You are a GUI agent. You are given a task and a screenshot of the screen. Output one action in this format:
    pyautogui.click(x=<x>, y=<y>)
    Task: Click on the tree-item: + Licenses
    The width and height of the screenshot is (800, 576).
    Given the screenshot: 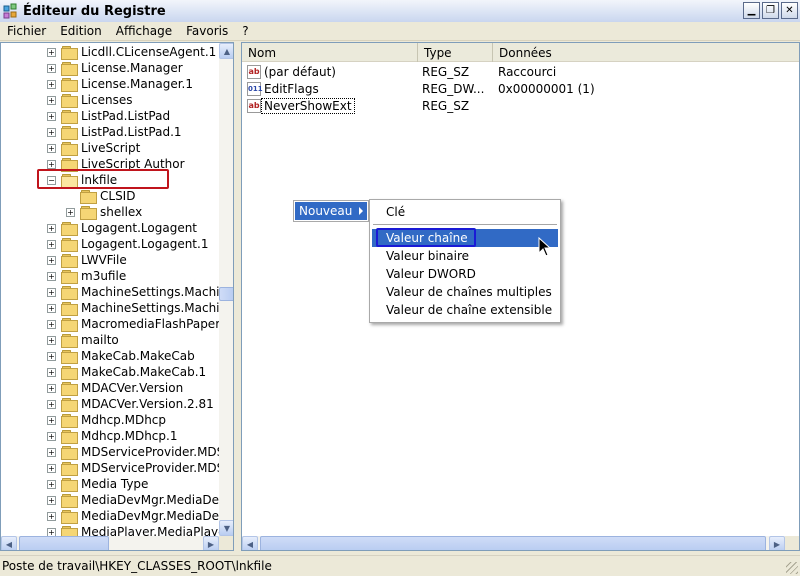 What is the action you would take?
    pyautogui.click(x=90, y=100)
    